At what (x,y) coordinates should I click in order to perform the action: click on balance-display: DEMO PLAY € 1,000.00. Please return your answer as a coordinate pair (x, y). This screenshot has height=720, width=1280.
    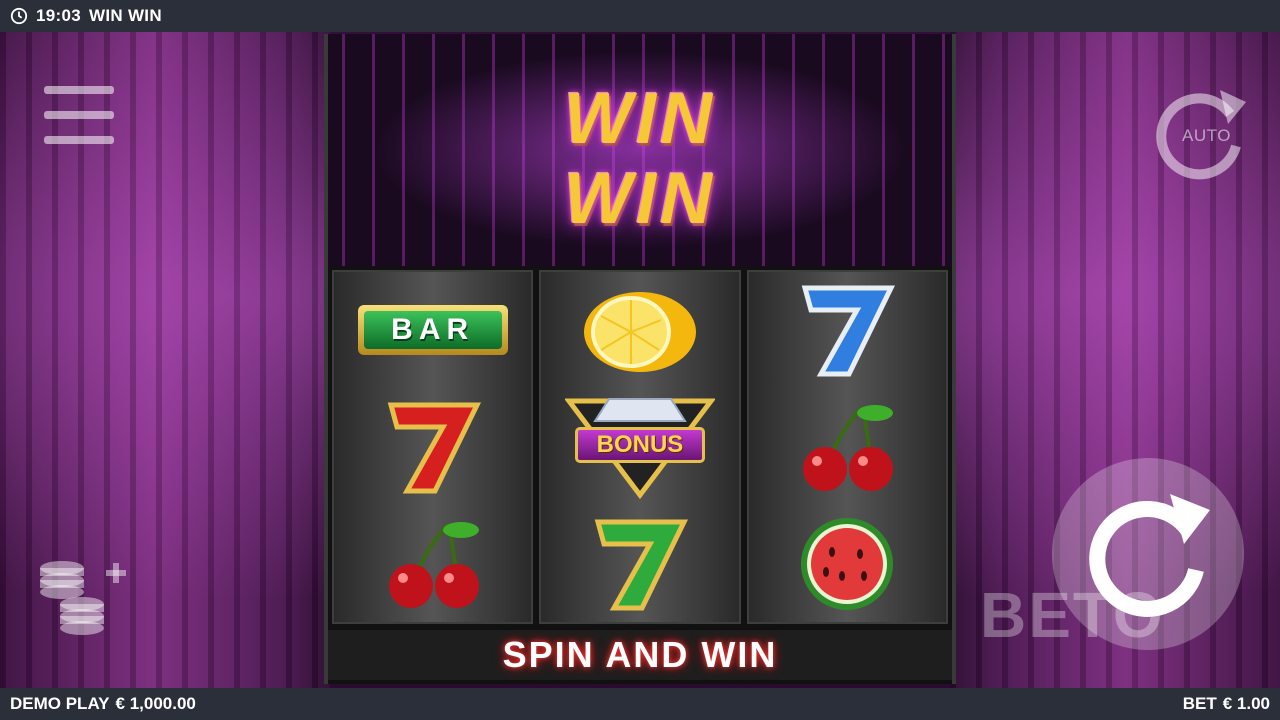
    Looking at the image, I should click on (103, 704).